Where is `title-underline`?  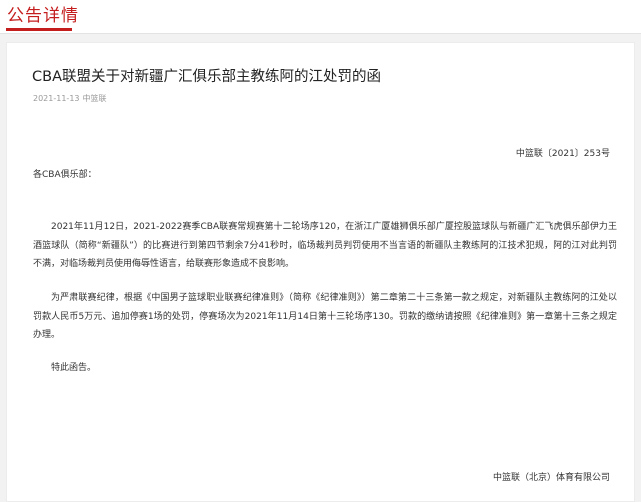
title-underline is located at coordinates (39, 29).